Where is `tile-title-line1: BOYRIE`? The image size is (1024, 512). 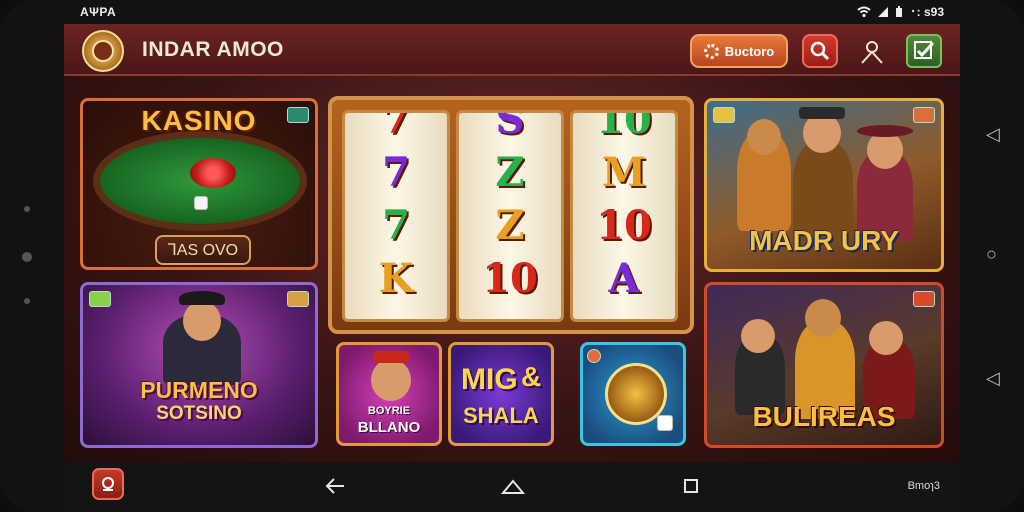 tile-title-line1: BOYRIE is located at coordinates (389, 411).